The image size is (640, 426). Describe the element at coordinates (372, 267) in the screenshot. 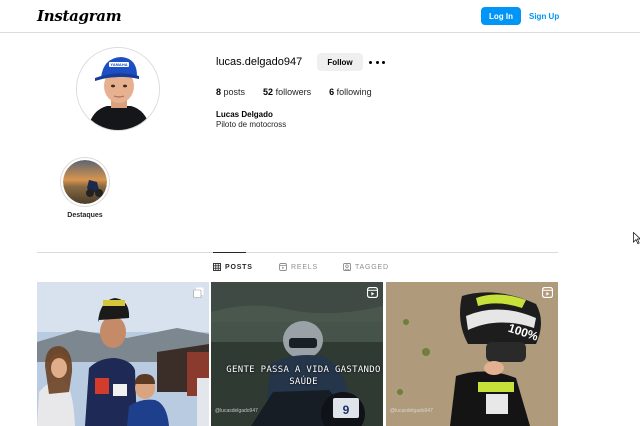

I see `tab-tagged-label: TAGGED` at that location.